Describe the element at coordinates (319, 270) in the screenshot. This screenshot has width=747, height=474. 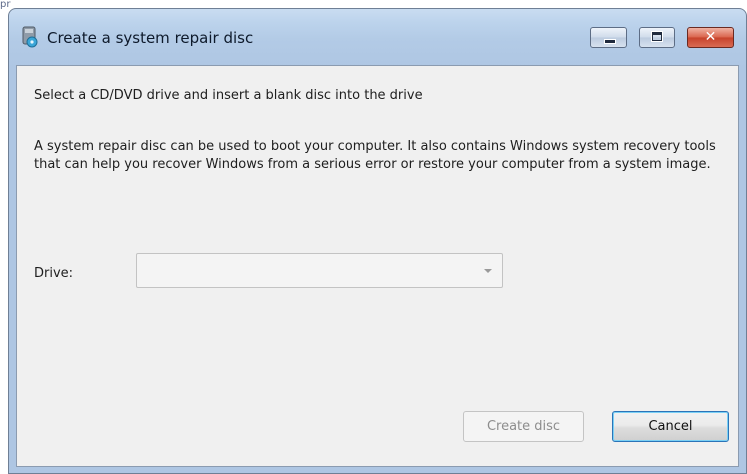
I see `drive-dropdown` at that location.